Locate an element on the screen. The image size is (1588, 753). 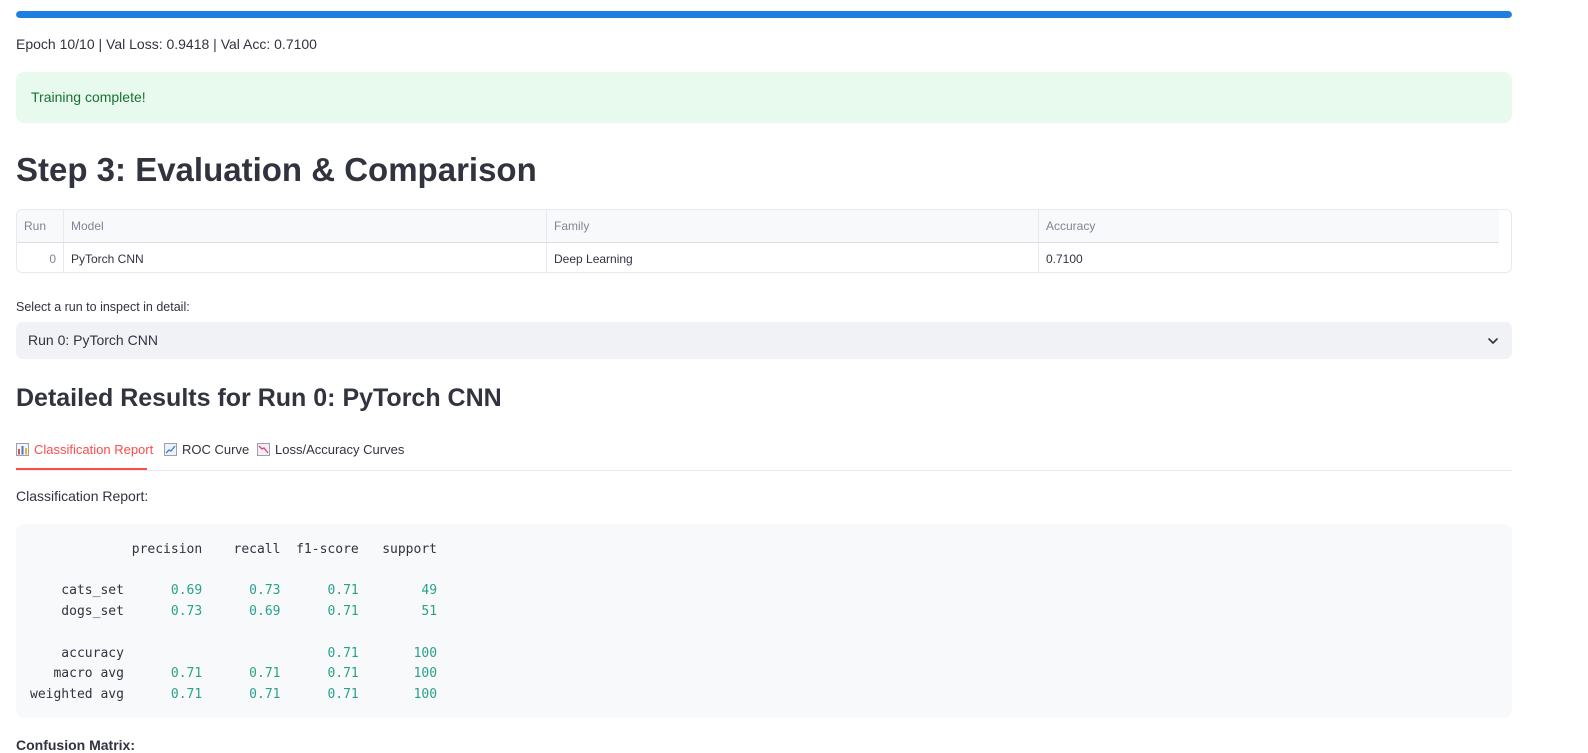
chevron-down-icon is located at coordinates (1493, 341).